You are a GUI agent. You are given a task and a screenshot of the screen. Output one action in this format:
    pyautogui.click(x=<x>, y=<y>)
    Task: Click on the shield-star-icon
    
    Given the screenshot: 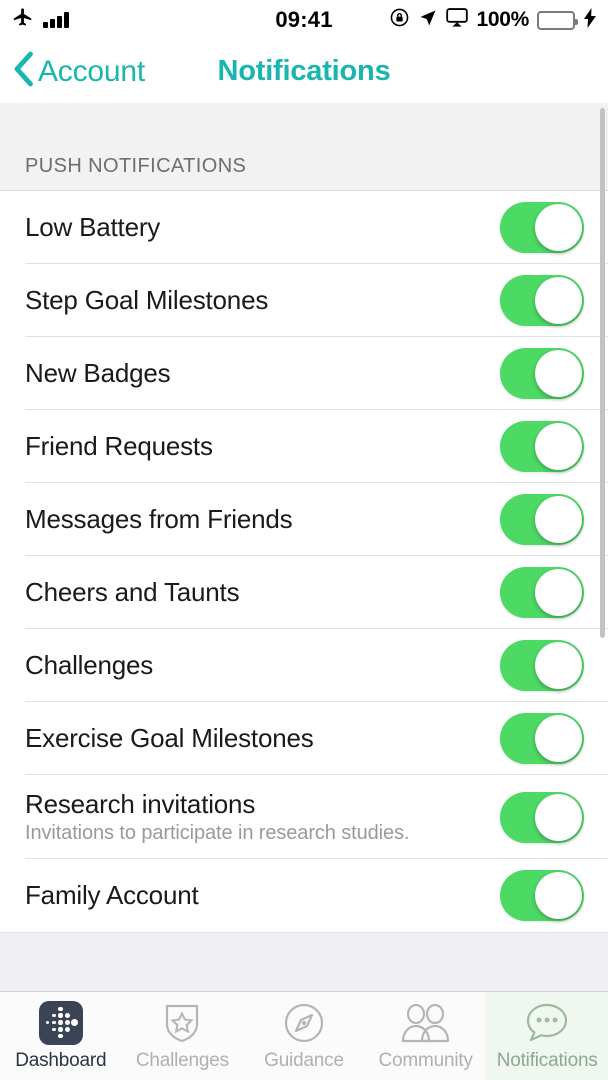 What is the action you would take?
    pyautogui.click(x=182, y=1023)
    